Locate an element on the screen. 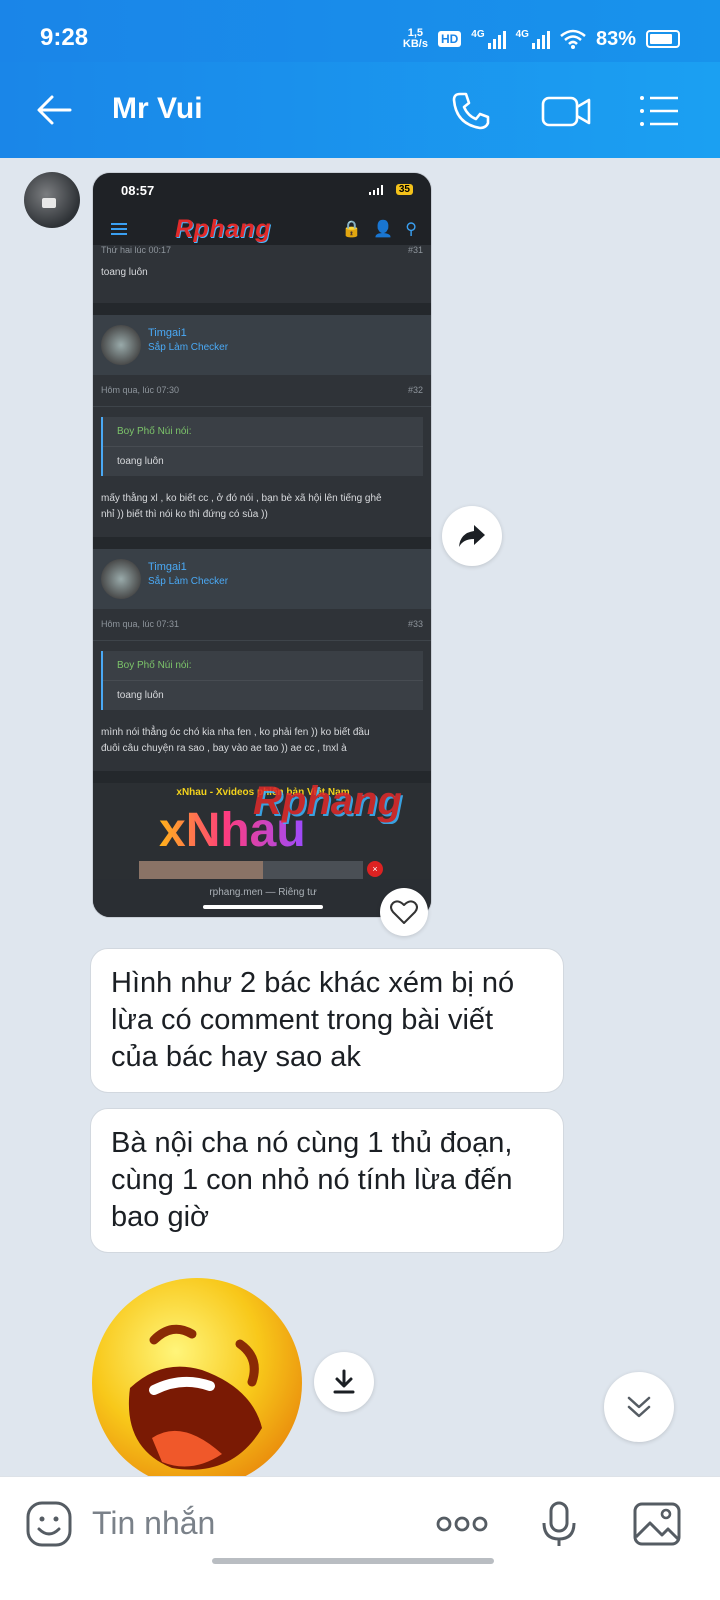 This screenshot has width=720, height=1600. scroll-to-bottom-button is located at coordinates (639, 1407).